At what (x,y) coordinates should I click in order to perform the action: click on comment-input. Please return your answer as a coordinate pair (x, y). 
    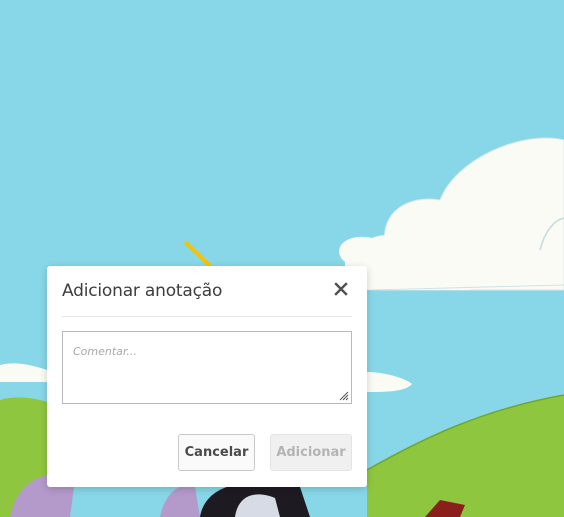
    Looking at the image, I should click on (207, 367).